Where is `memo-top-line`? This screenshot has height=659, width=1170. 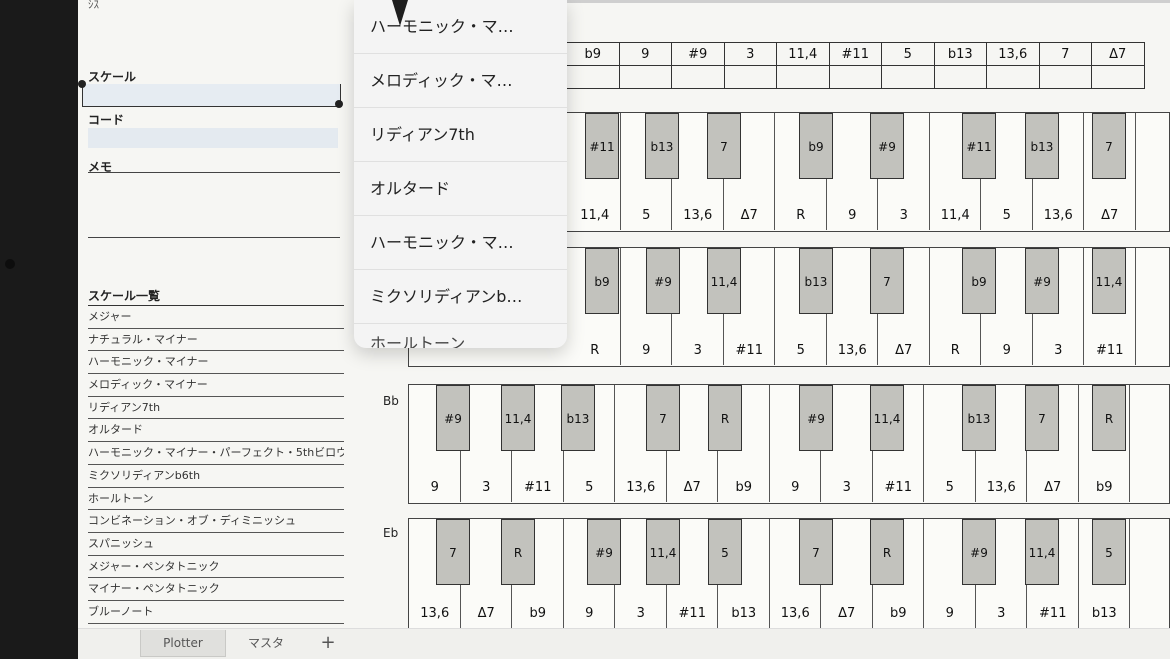
memo-top-line is located at coordinates (214, 172).